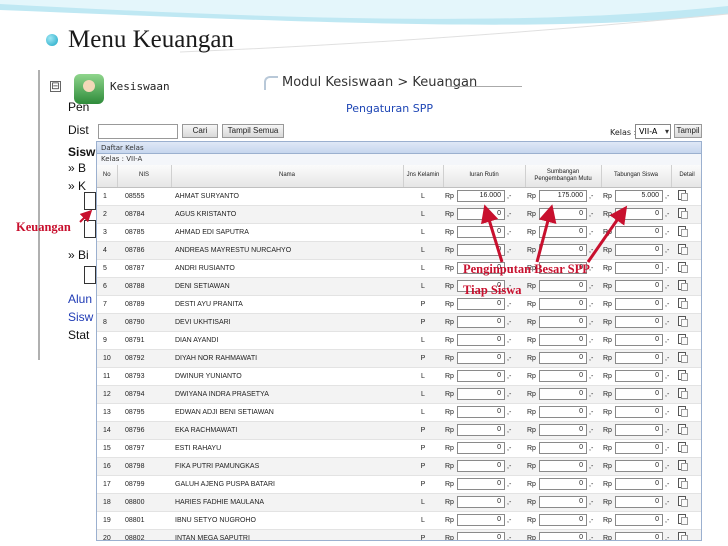 Image resolution: width=728 pixels, height=546 pixels. What do you see at coordinates (287, 176) in the screenshot?
I see `column-header: Nama` at bounding box center [287, 176].